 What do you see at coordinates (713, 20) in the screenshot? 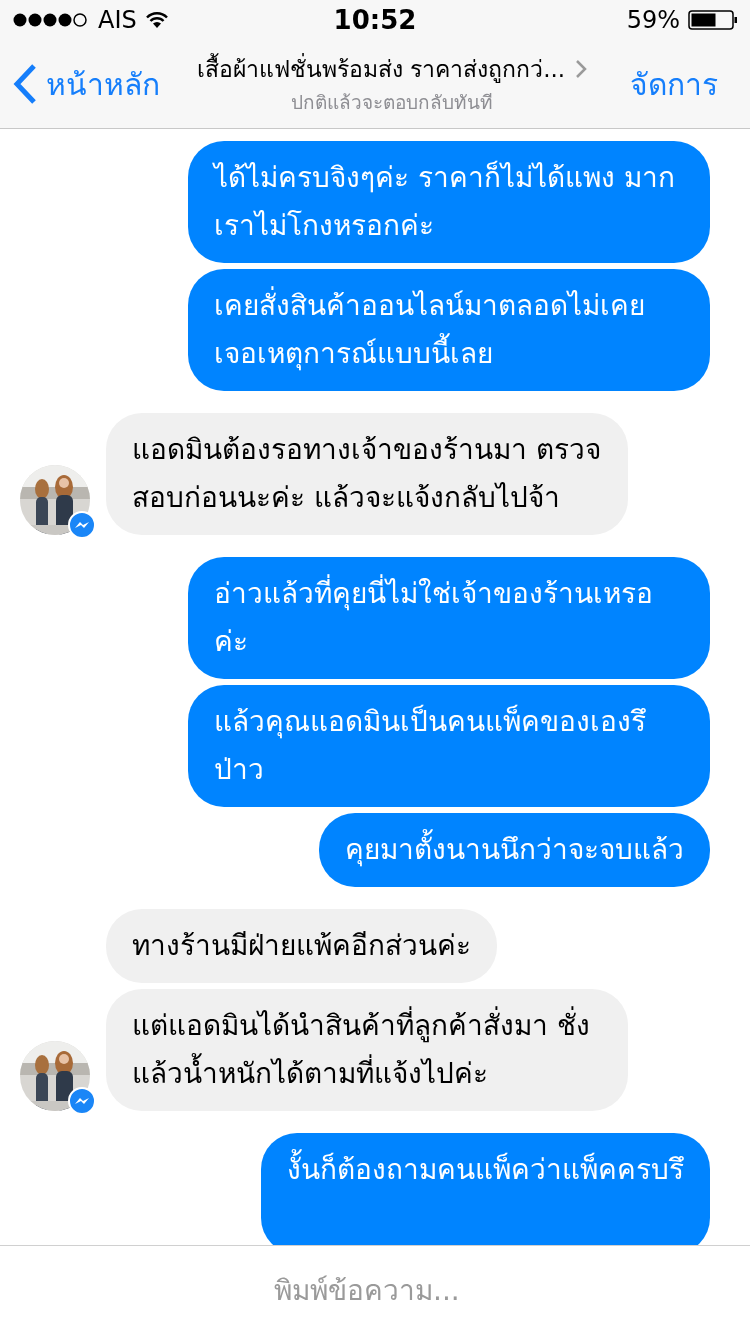
I see `battery-icon` at bounding box center [713, 20].